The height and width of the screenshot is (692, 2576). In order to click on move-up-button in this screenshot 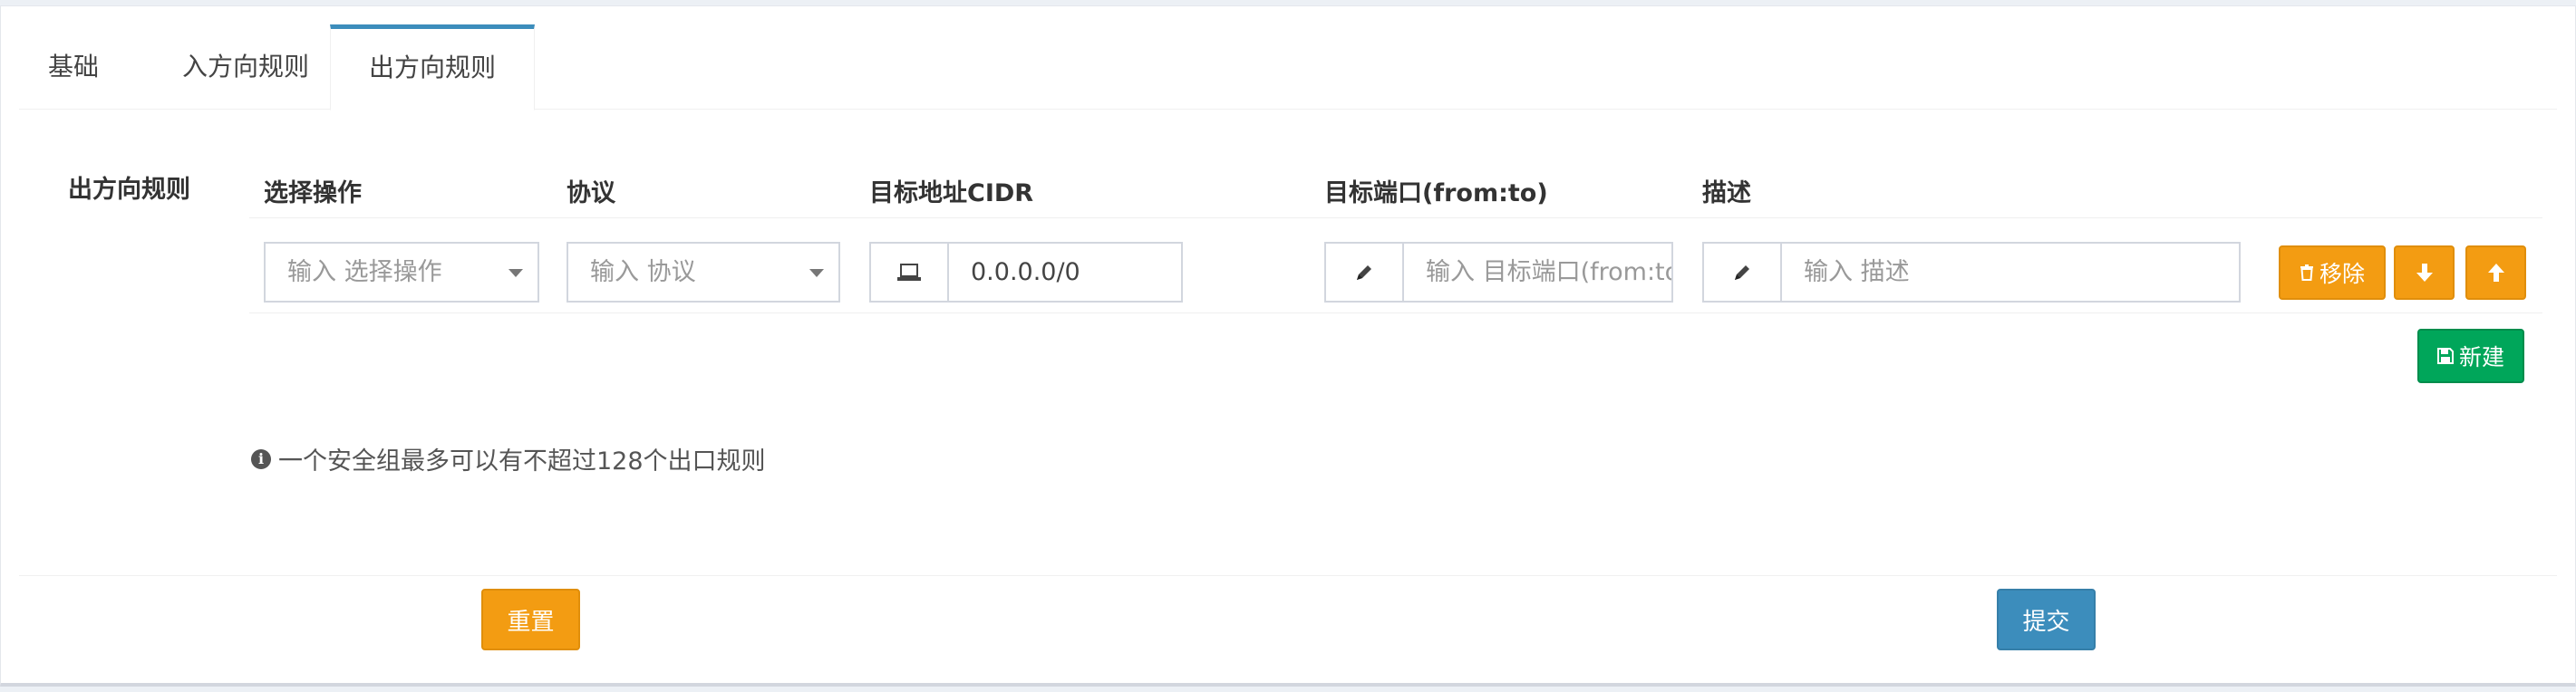, I will do `click(2495, 273)`.